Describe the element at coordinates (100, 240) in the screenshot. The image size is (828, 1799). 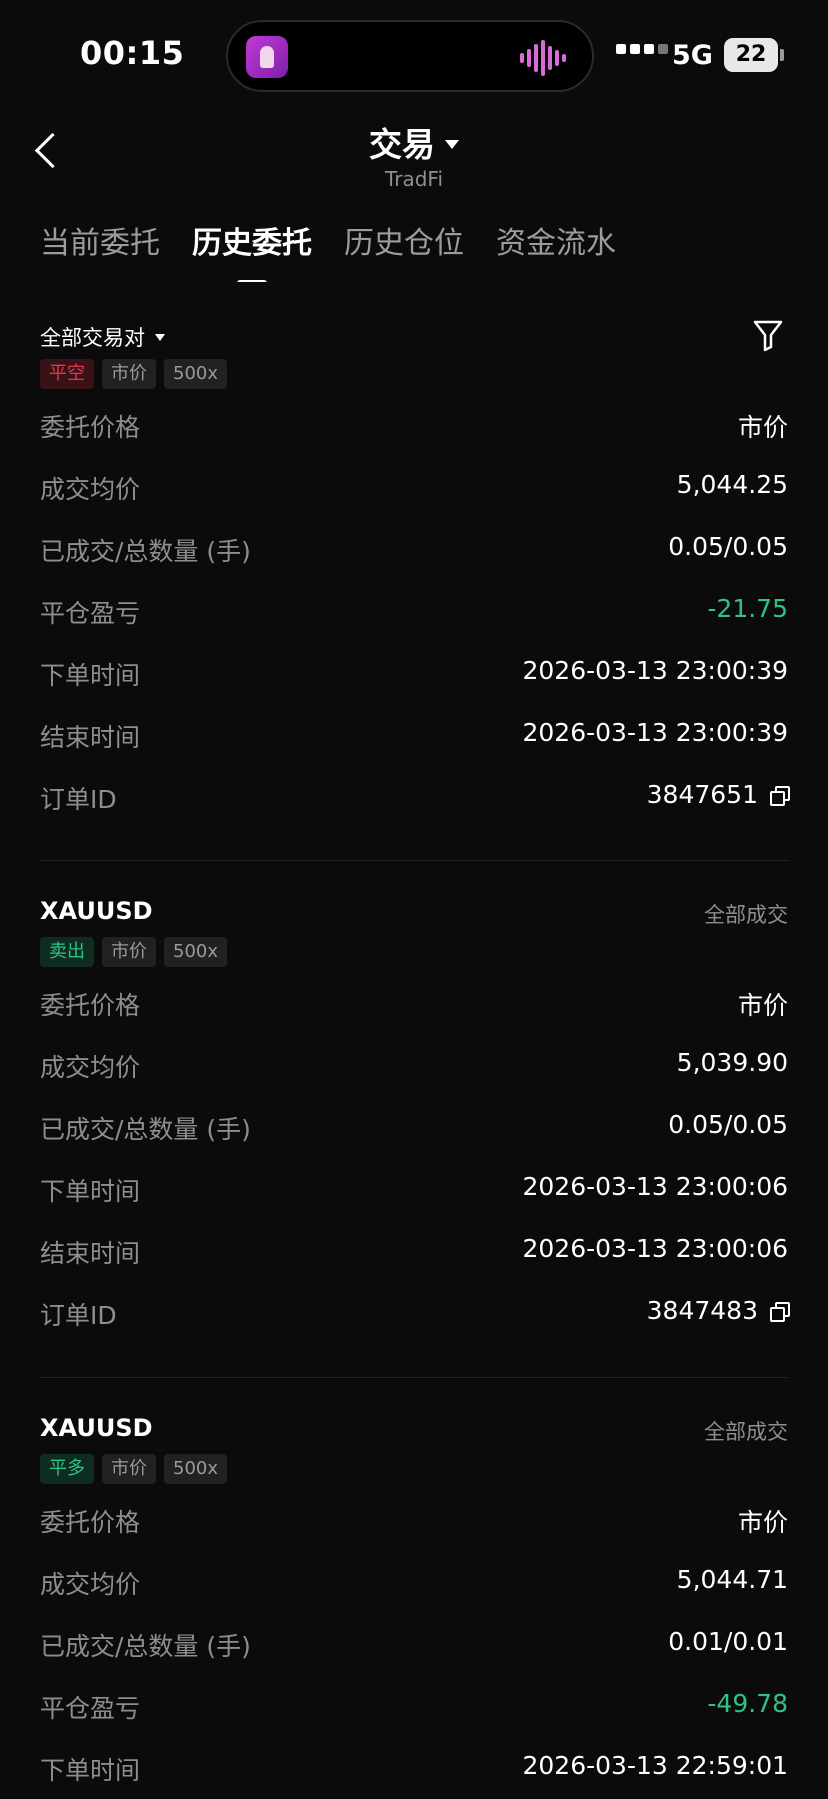
I see `tab-current-orders: 当前委托` at that location.